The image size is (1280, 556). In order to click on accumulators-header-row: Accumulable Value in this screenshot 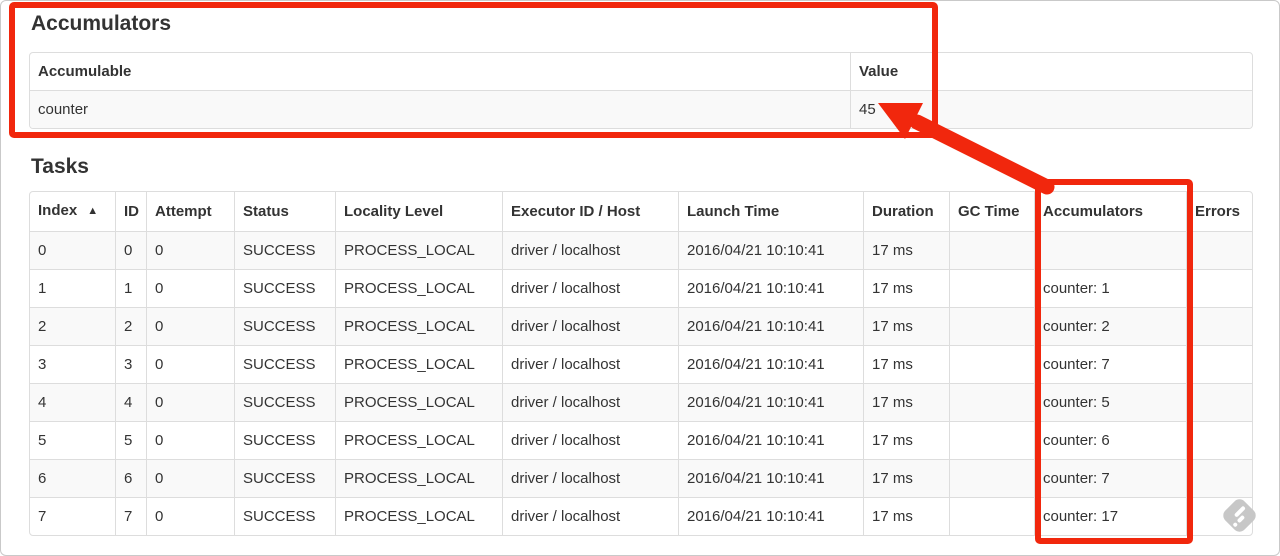, I will do `click(641, 72)`.